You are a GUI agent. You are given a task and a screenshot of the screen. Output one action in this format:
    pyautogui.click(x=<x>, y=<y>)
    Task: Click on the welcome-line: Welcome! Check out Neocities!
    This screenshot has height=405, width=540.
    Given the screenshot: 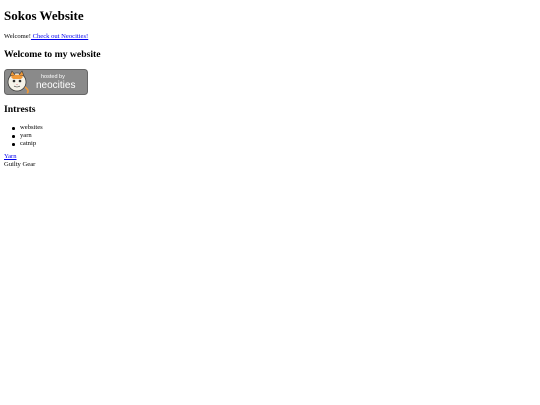 What is the action you would take?
    pyautogui.click(x=46, y=37)
    